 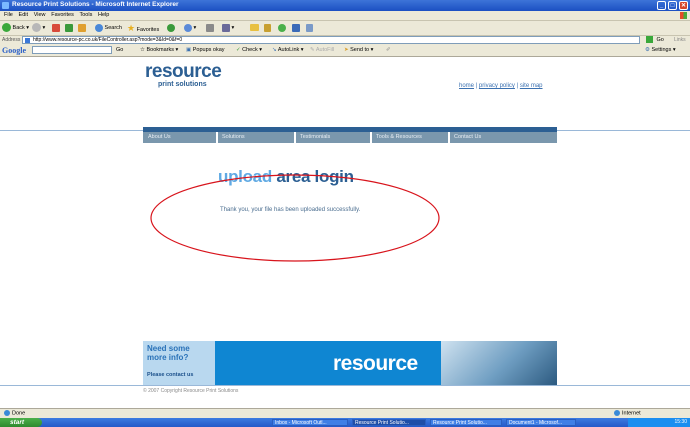 What do you see at coordinates (159, 50) in the screenshot?
I see `google-bookmarks-button: ☆ Bookmarks ▾` at bounding box center [159, 50].